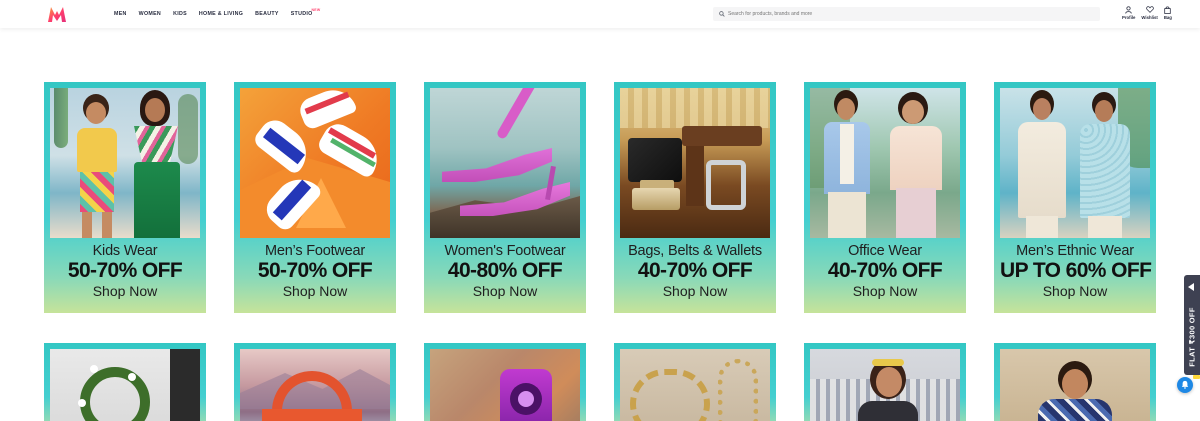  Describe the element at coordinates (505, 270) in the screenshot. I see `tile-discount: 40-80% OFF` at that location.